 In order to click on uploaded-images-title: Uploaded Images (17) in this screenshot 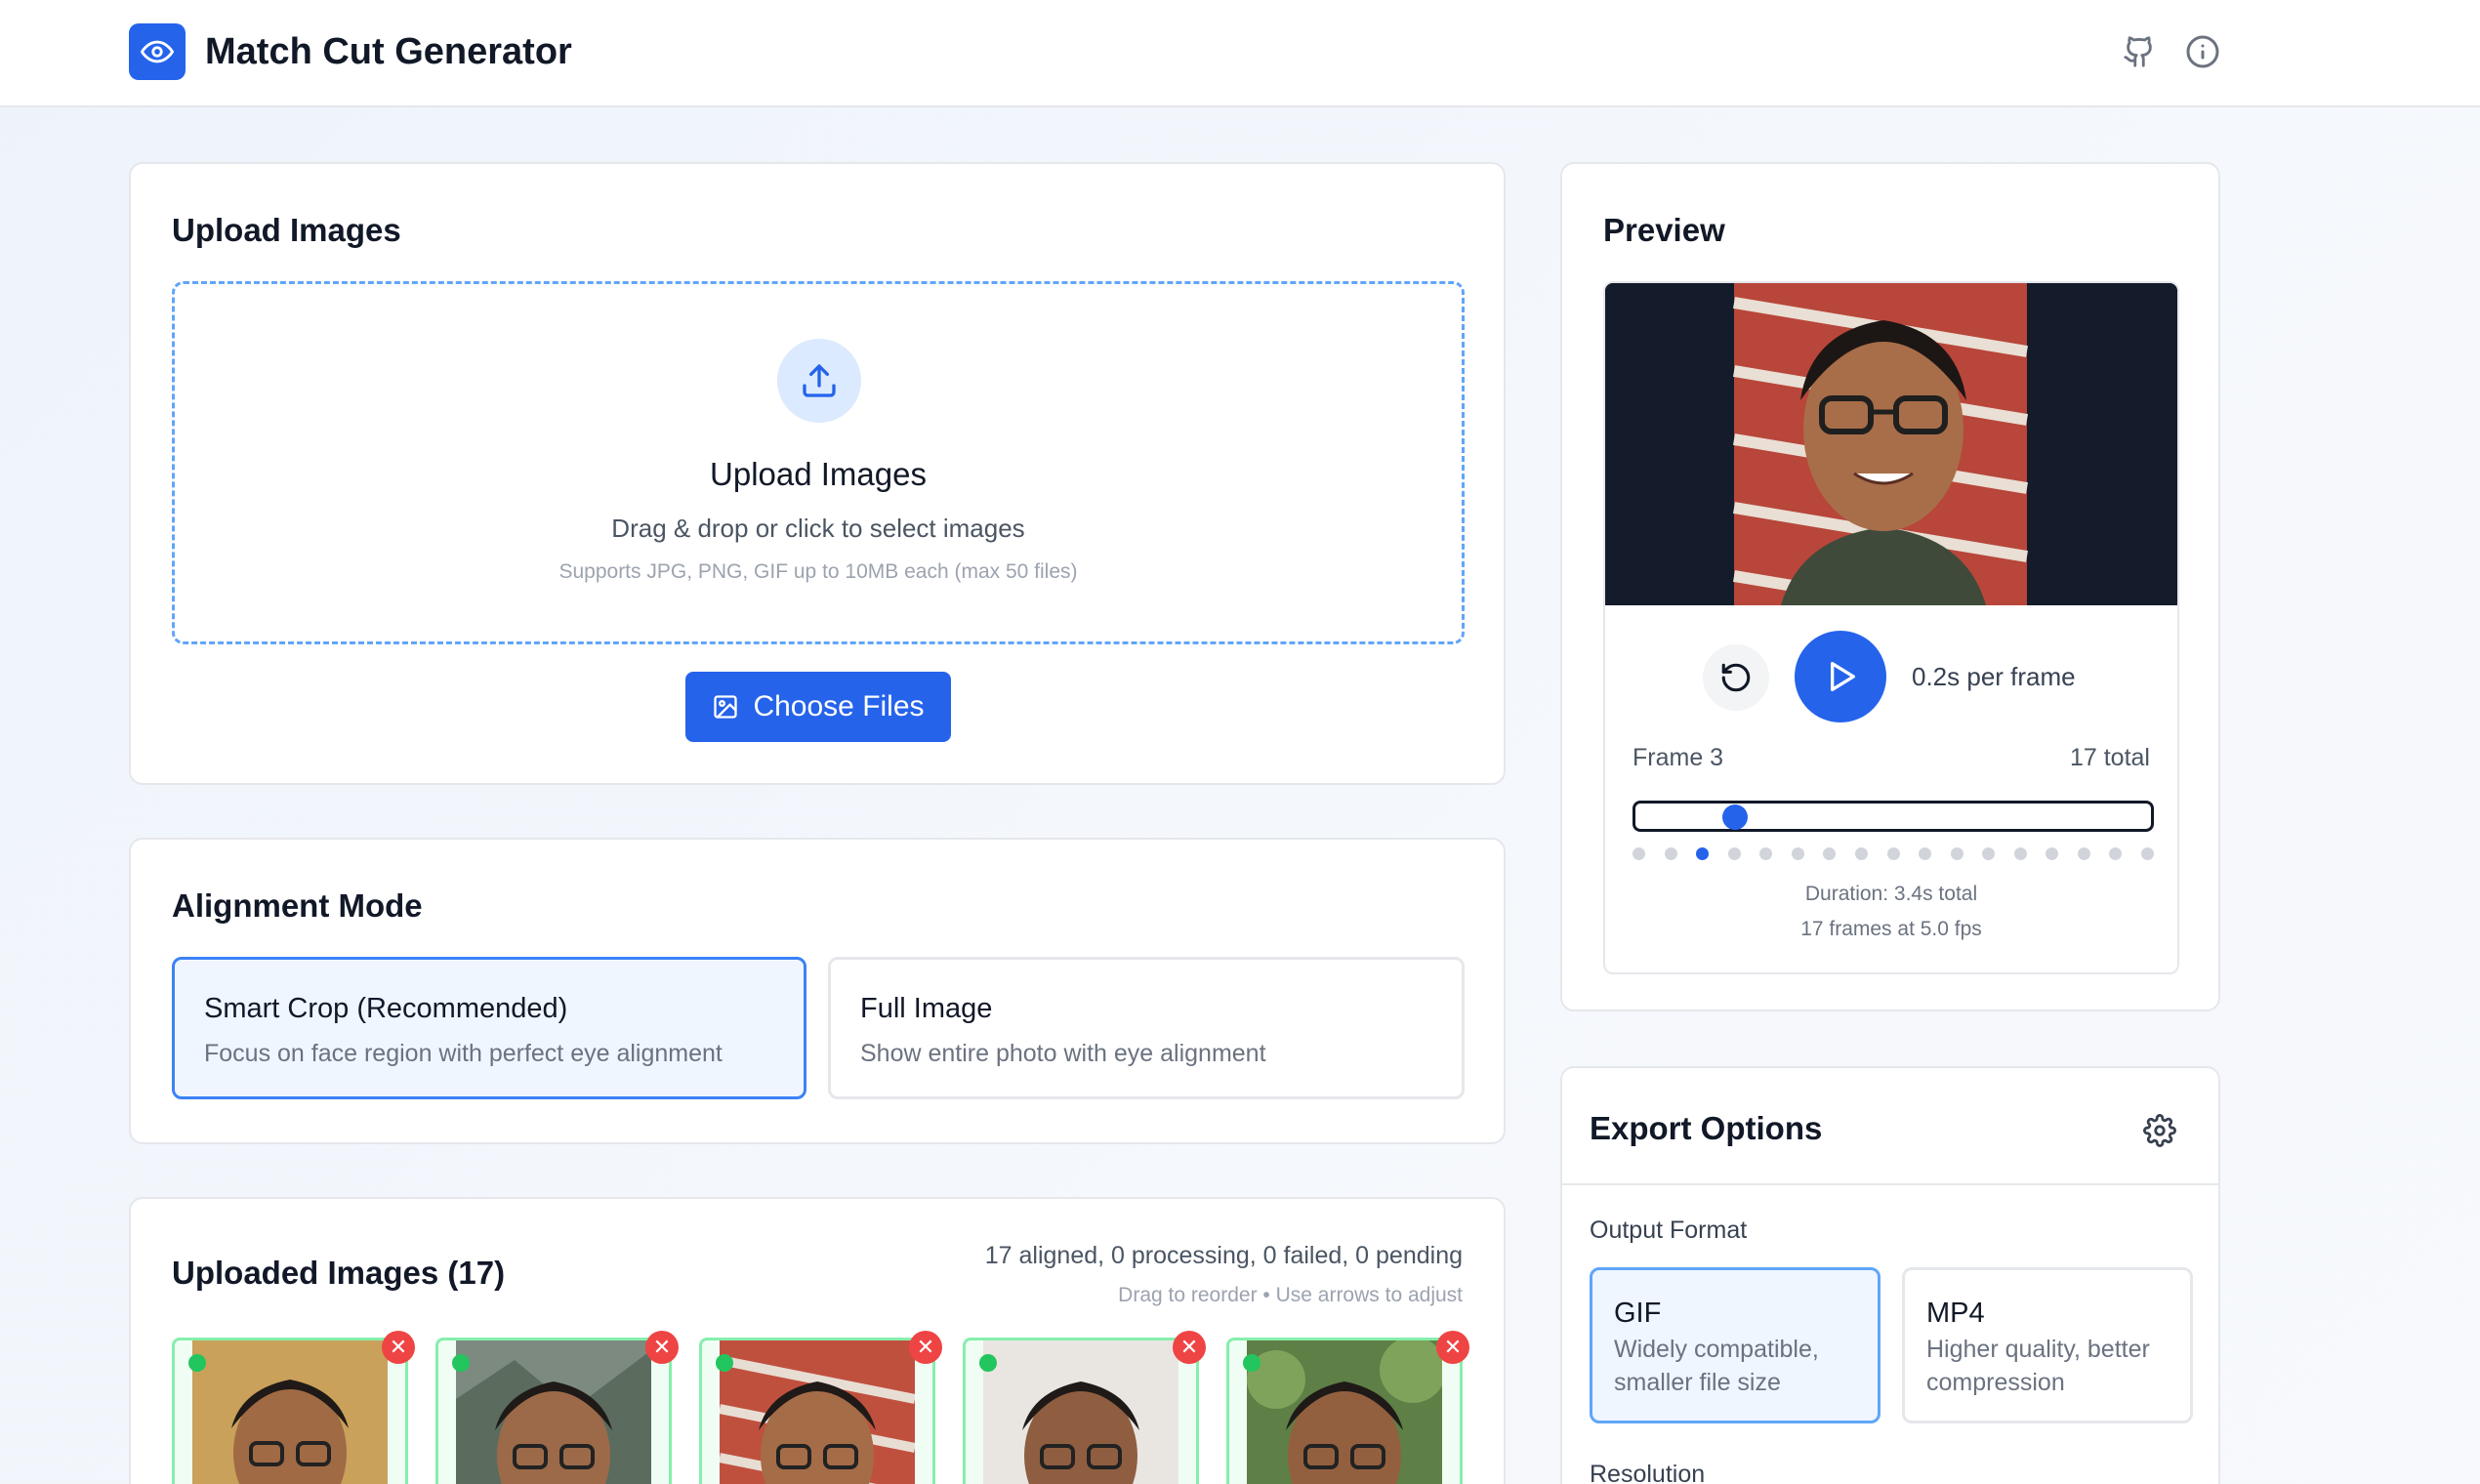, I will do `click(339, 1273)`.